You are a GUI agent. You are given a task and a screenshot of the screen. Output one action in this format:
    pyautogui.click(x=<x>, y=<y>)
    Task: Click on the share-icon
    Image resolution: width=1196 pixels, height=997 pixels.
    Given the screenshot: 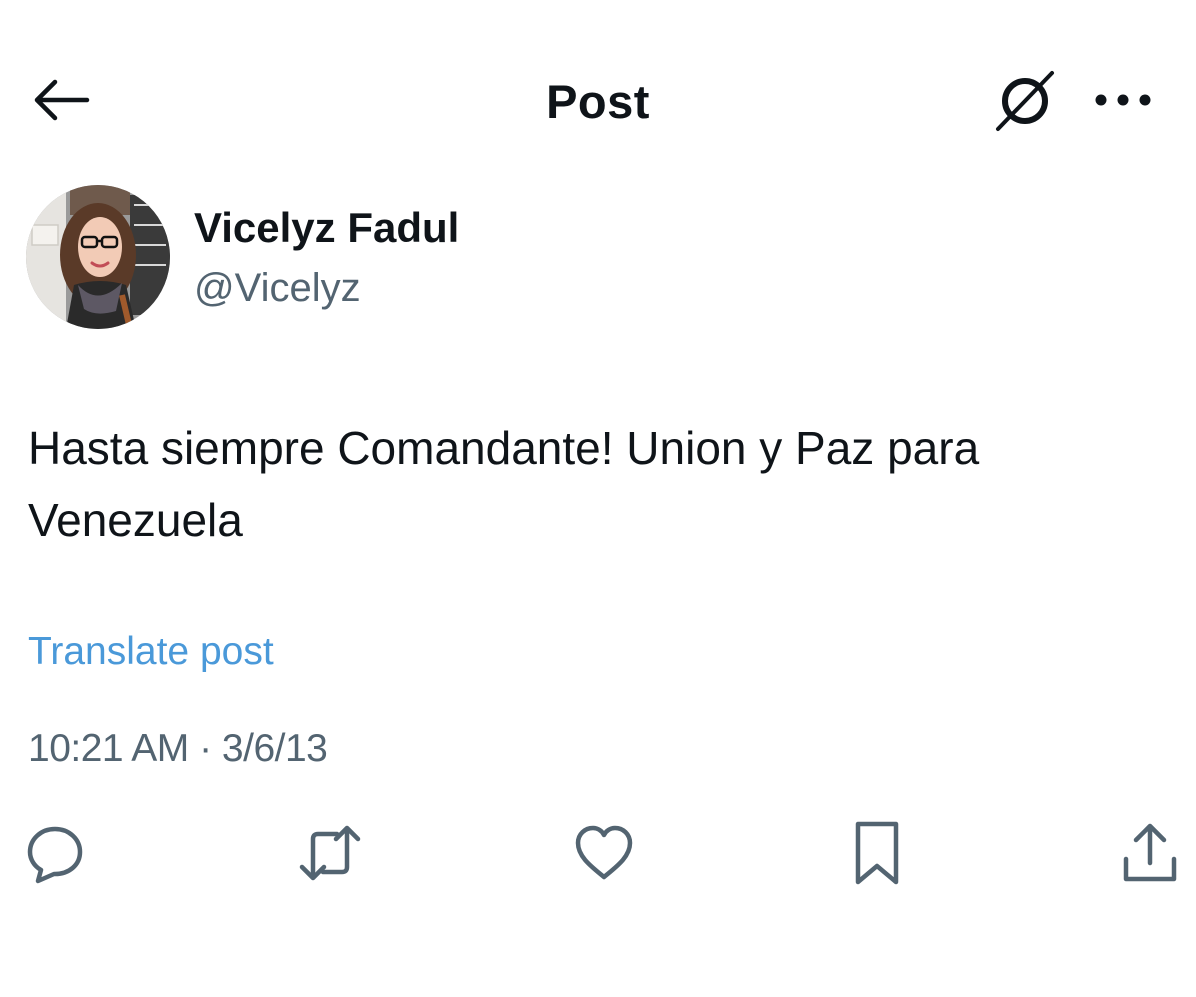 What is the action you would take?
    pyautogui.click(x=1150, y=852)
    